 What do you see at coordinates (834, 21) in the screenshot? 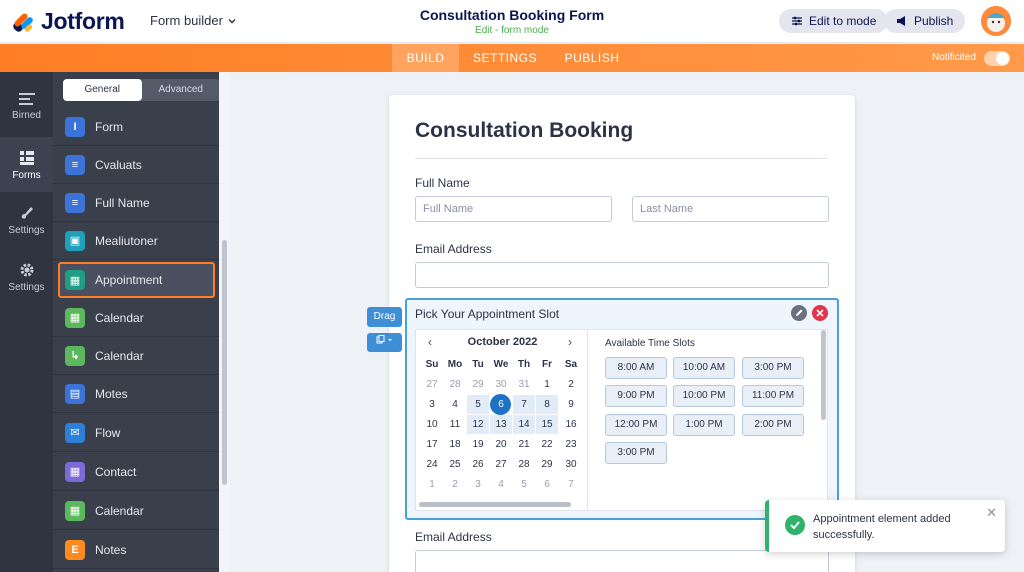
I see `edit-mode-button: Edit to mode` at bounding box center [834, 21].